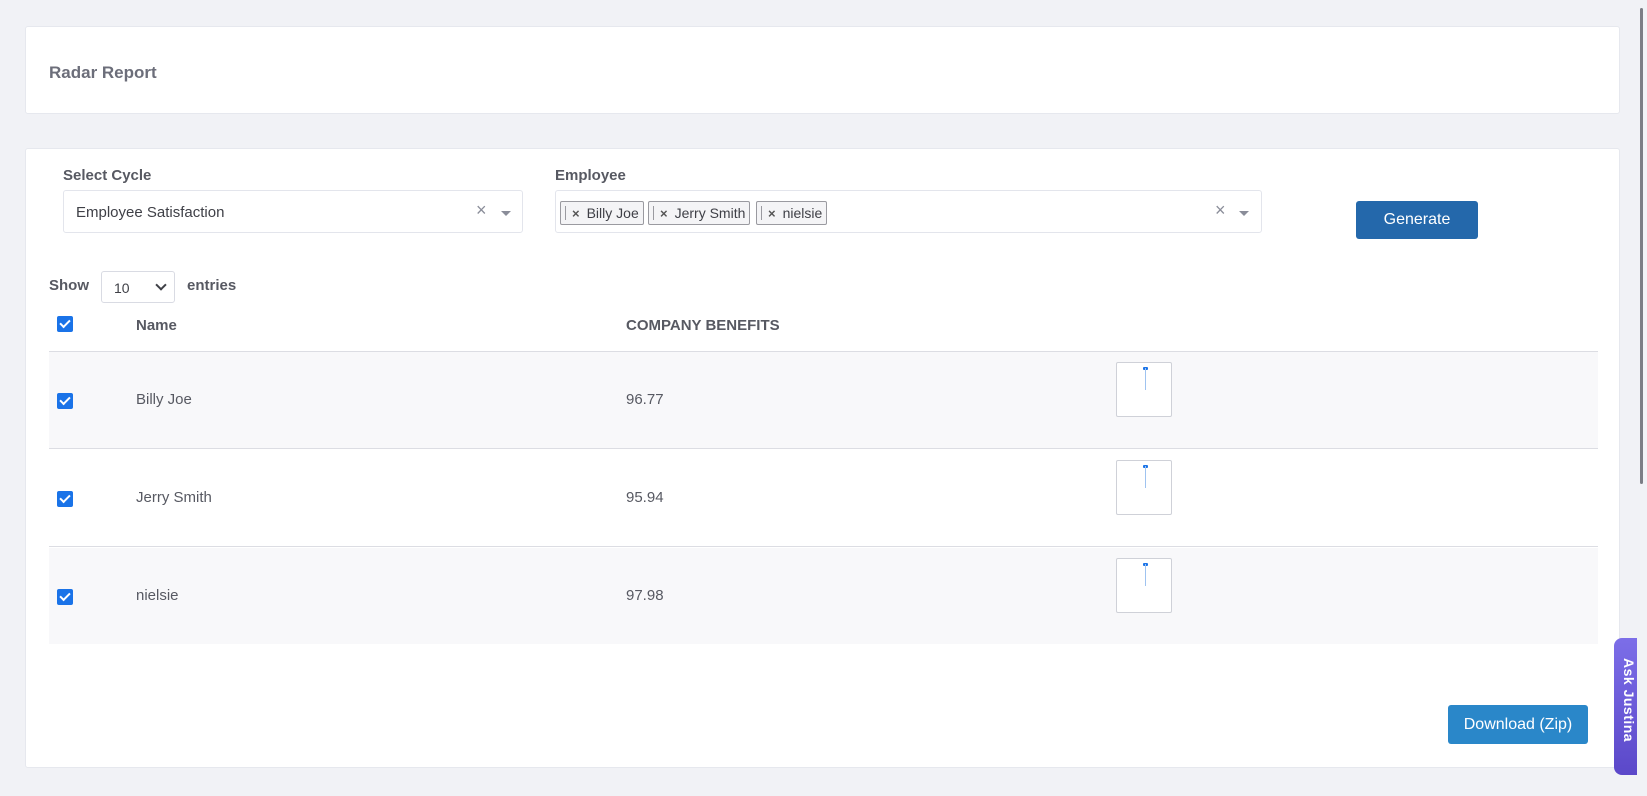  I want to click on entries-label: entries, so click(212, 285).